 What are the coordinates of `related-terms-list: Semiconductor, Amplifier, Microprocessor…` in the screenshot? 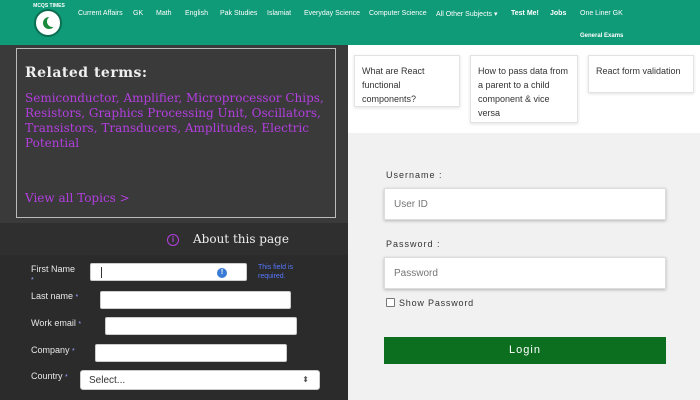 It's located at (177, 121).